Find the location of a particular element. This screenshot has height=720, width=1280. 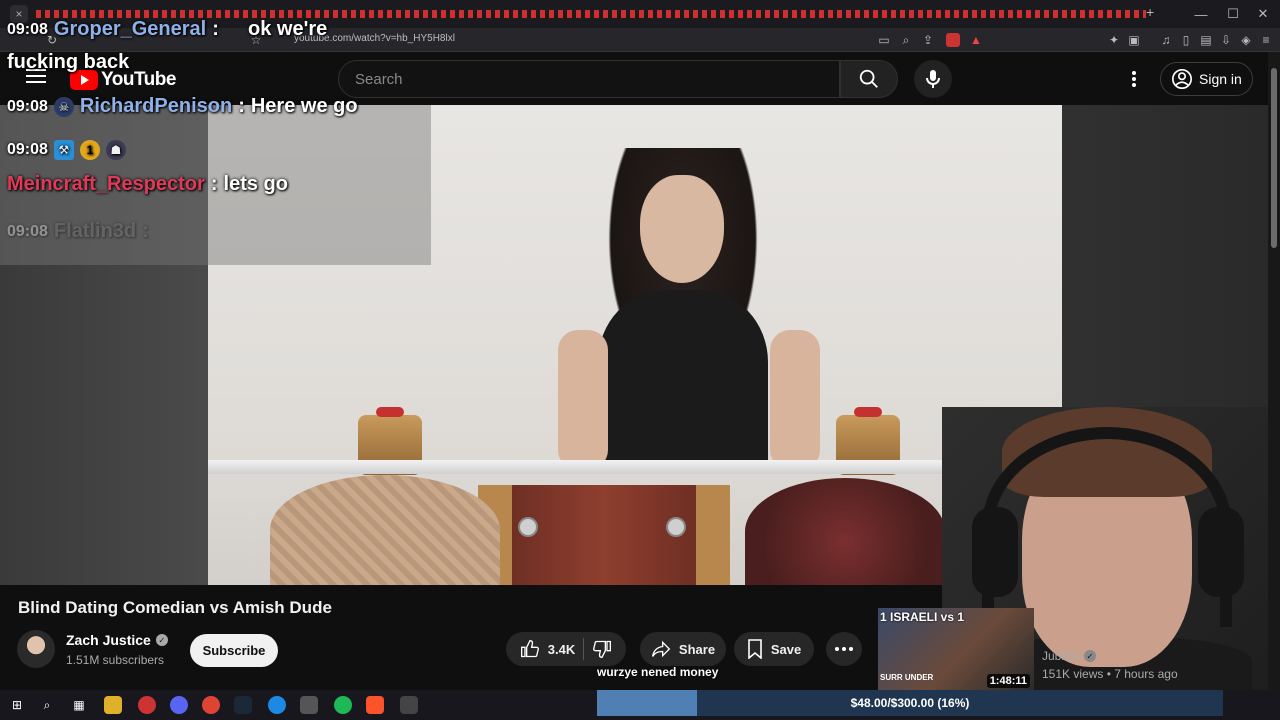

channel-avatar is located at coordinates (36, 649).